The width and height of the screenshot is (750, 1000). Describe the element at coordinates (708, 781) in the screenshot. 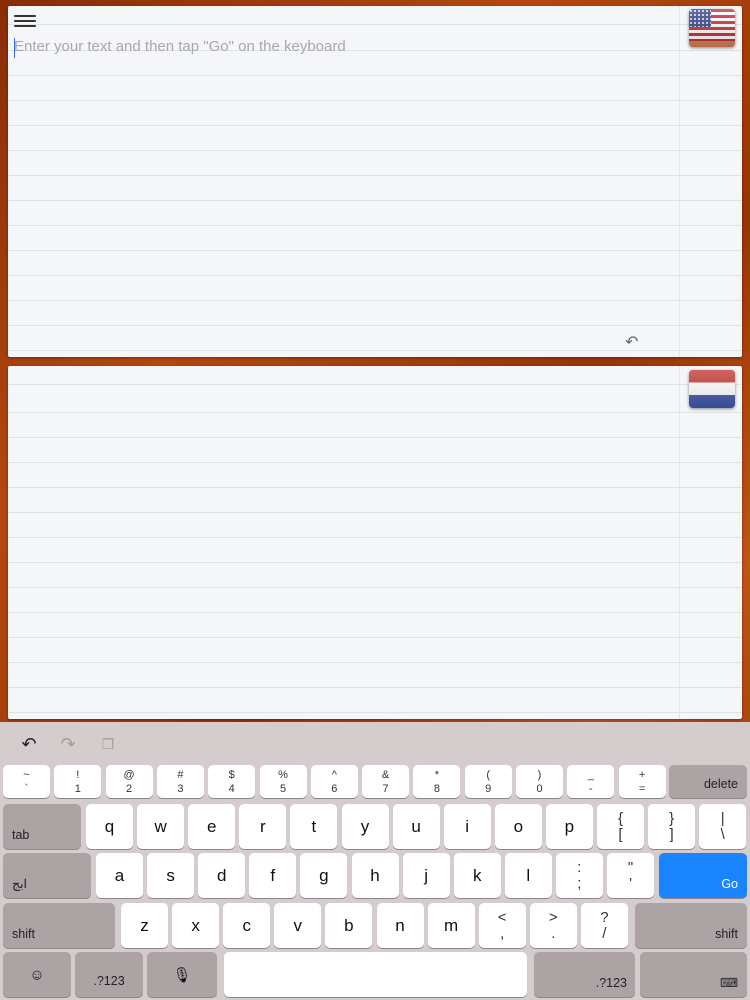

I see `delete-key: delete` at that location.